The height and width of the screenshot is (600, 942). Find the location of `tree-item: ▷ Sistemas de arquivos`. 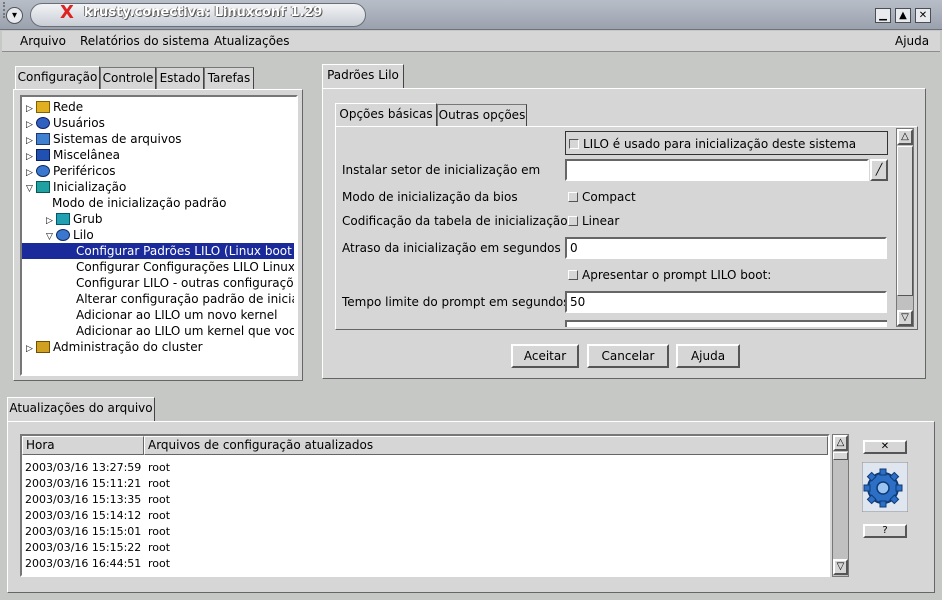

tree-item: ▷ Sistemas de arquivos is located at coordinates (158, 139).